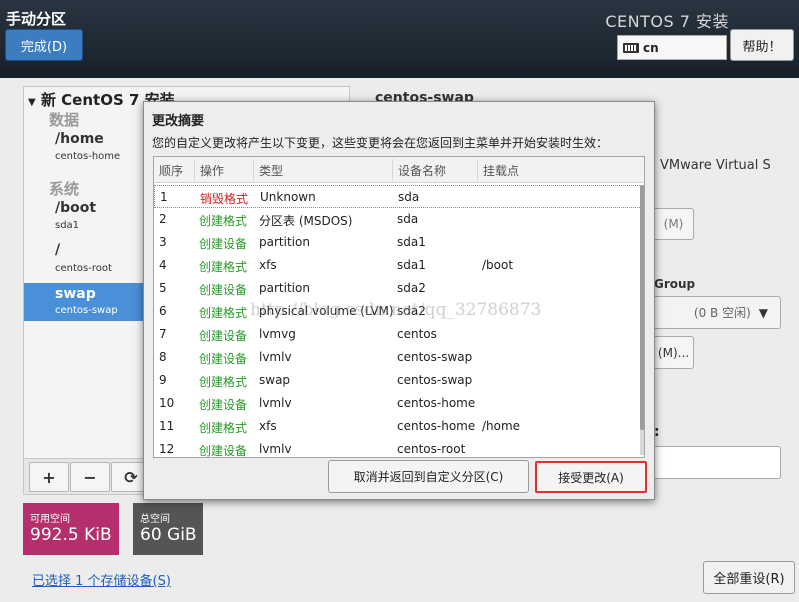 The image size is (799, 602). Describe the element at coordinates (163, 334) in the screenshot. I see `row-order: 7` at that location.